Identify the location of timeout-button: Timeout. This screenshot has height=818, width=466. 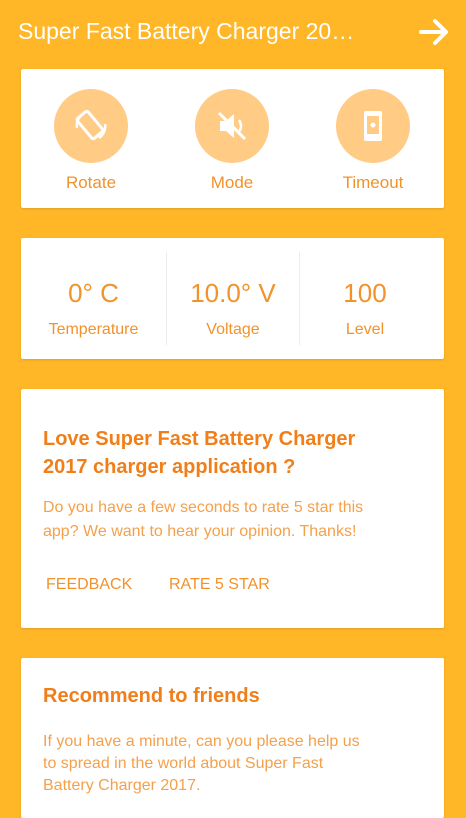
(373, 141).